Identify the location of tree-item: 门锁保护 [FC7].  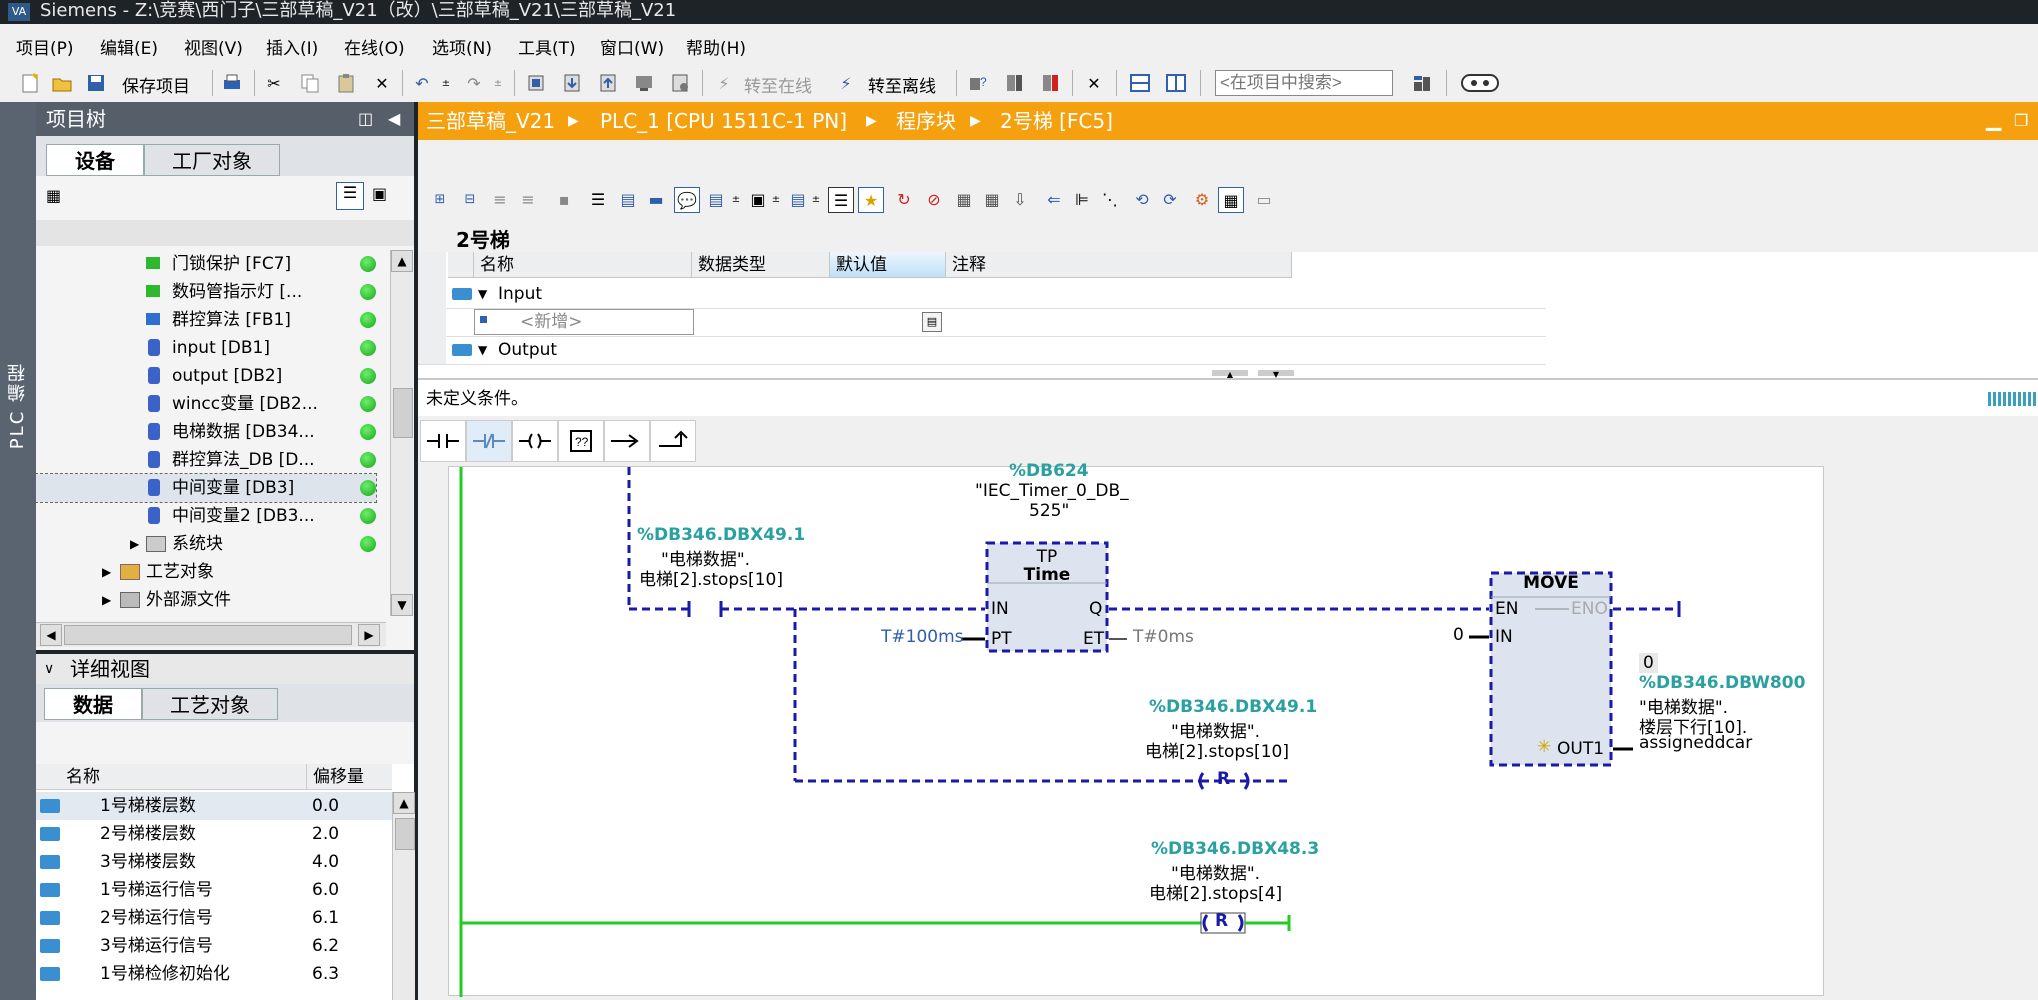
(206, 264).